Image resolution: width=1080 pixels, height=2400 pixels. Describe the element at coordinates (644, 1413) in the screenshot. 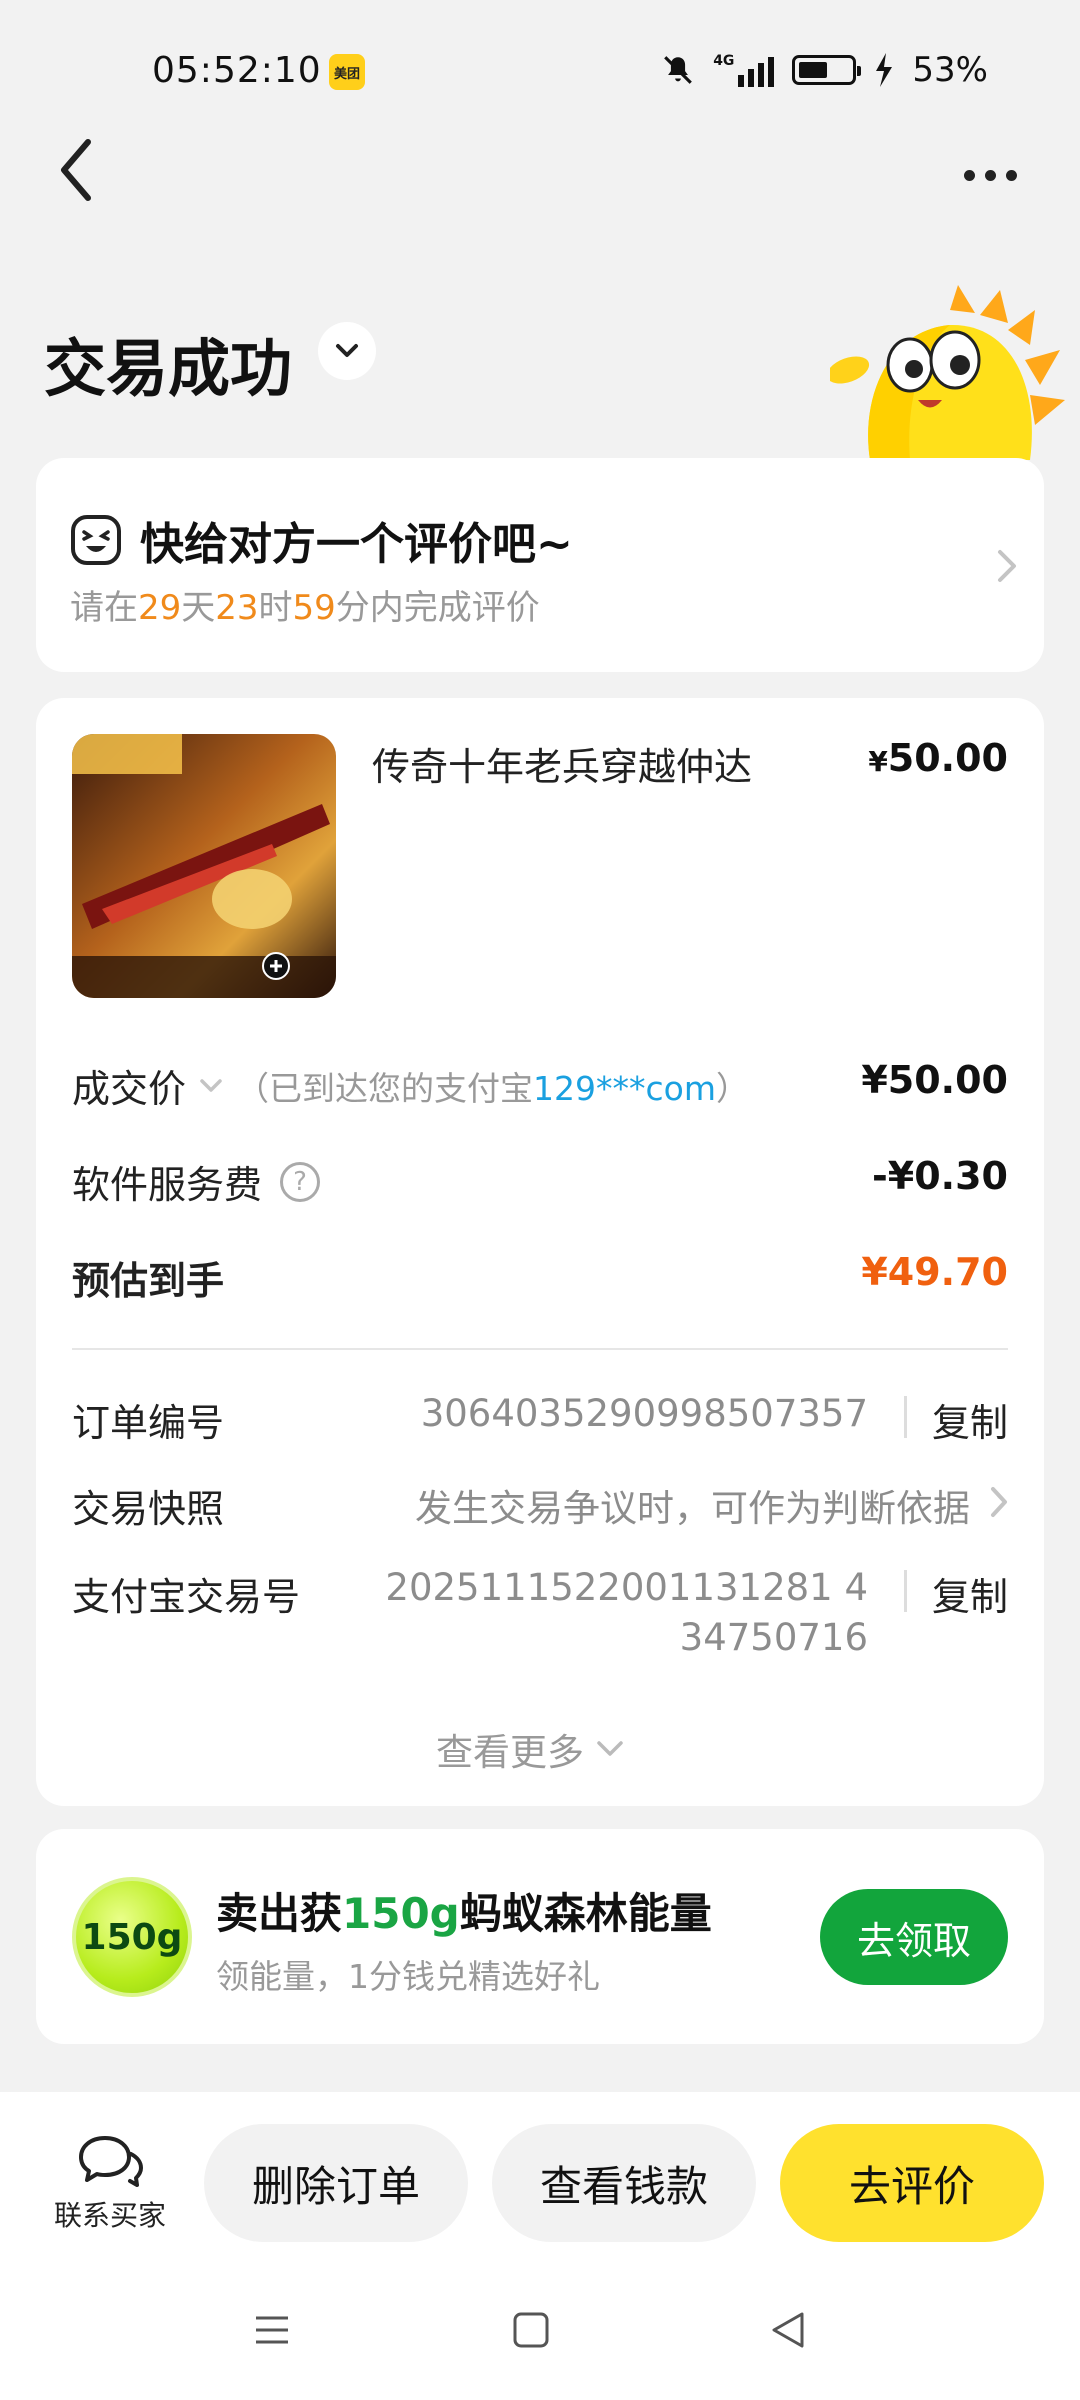

I see `order-no-value: 3064035290998507357` at that location.